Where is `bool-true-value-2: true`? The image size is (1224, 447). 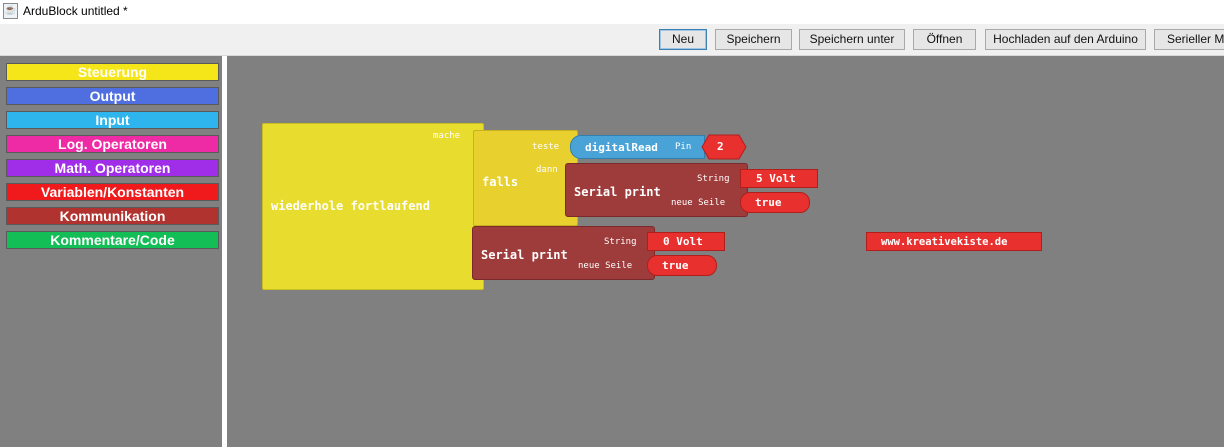 bool-true-value-2: true is located at coordinates (675, 265).